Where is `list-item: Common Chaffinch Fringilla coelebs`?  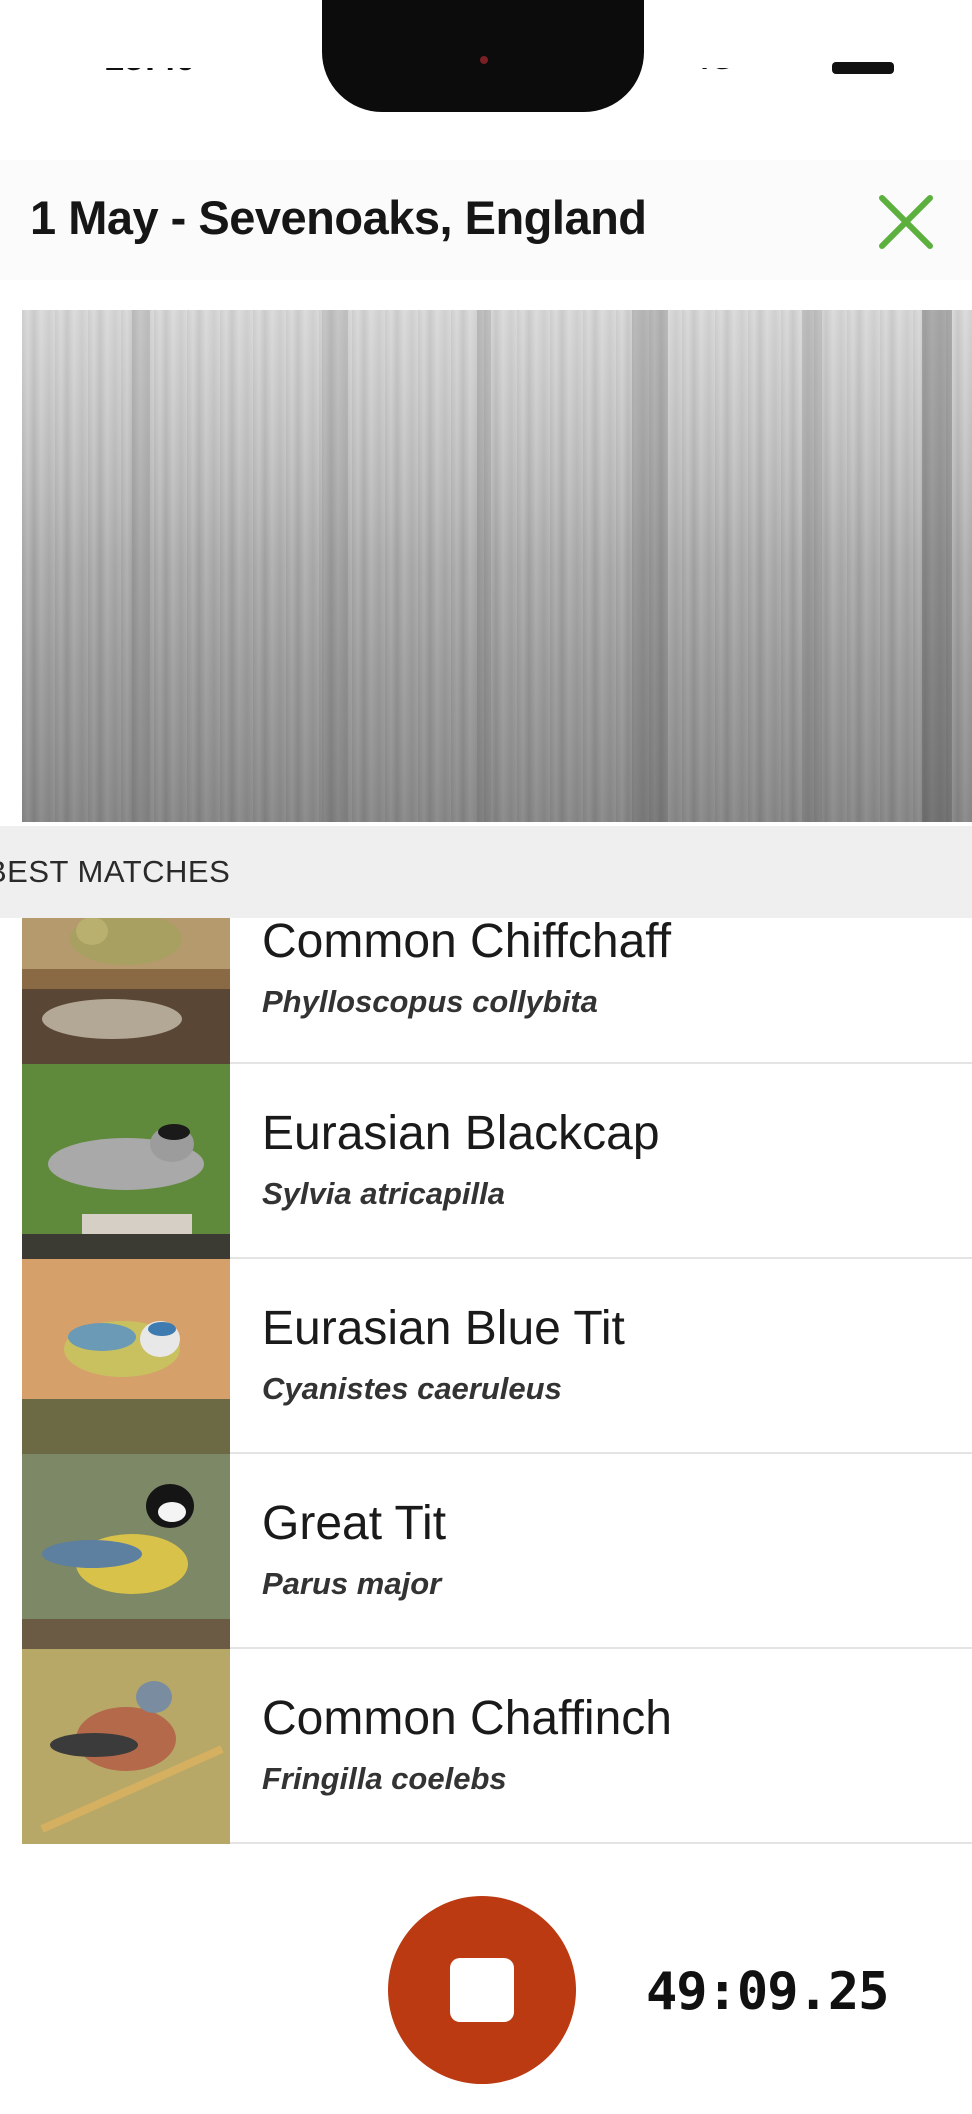 list-item: Common Chaffinch Fringilla coelebs is located at coordinates (486, 1746).